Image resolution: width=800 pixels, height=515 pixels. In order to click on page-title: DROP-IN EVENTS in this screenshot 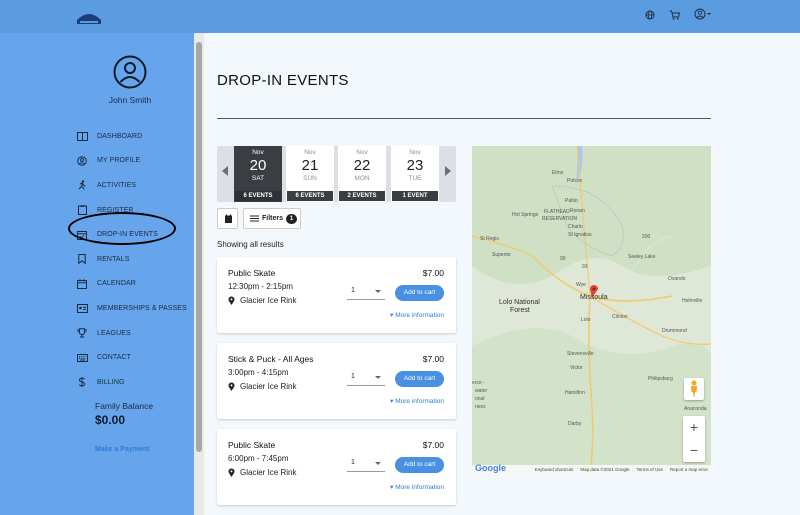, I will do `click(283, 80)`.